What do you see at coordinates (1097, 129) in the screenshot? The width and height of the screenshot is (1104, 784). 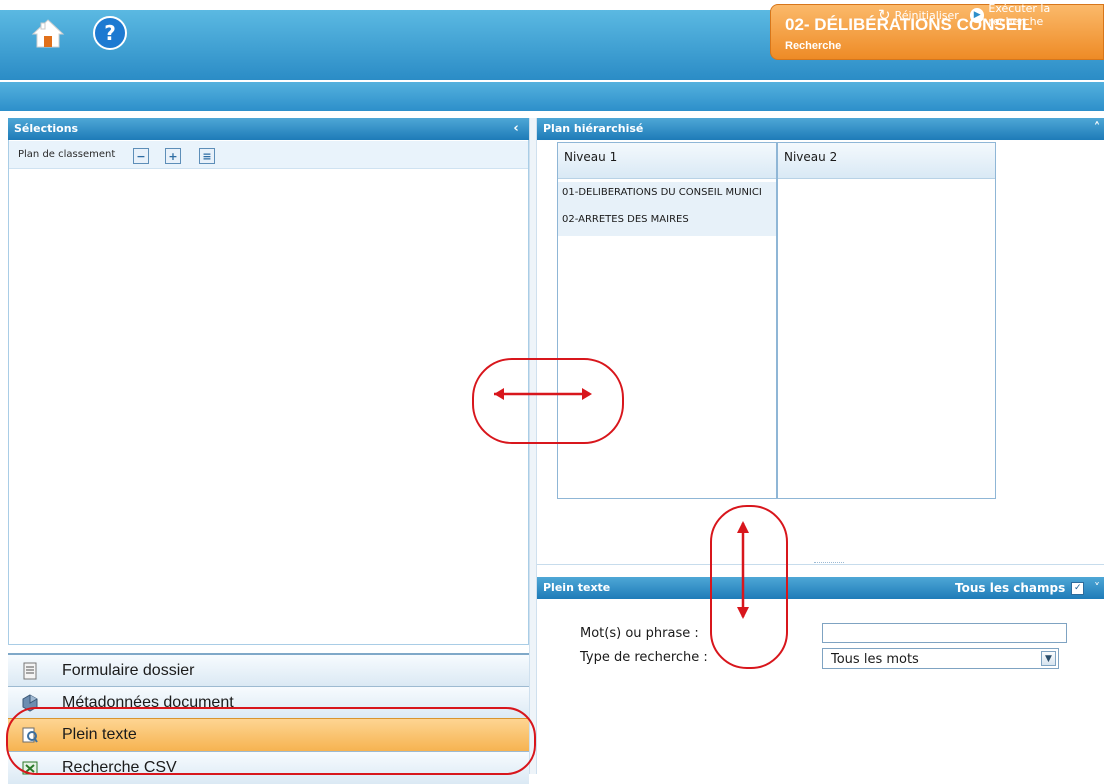 I see `collapse-up-icon: ˄` at bounding box center [1097, 129].